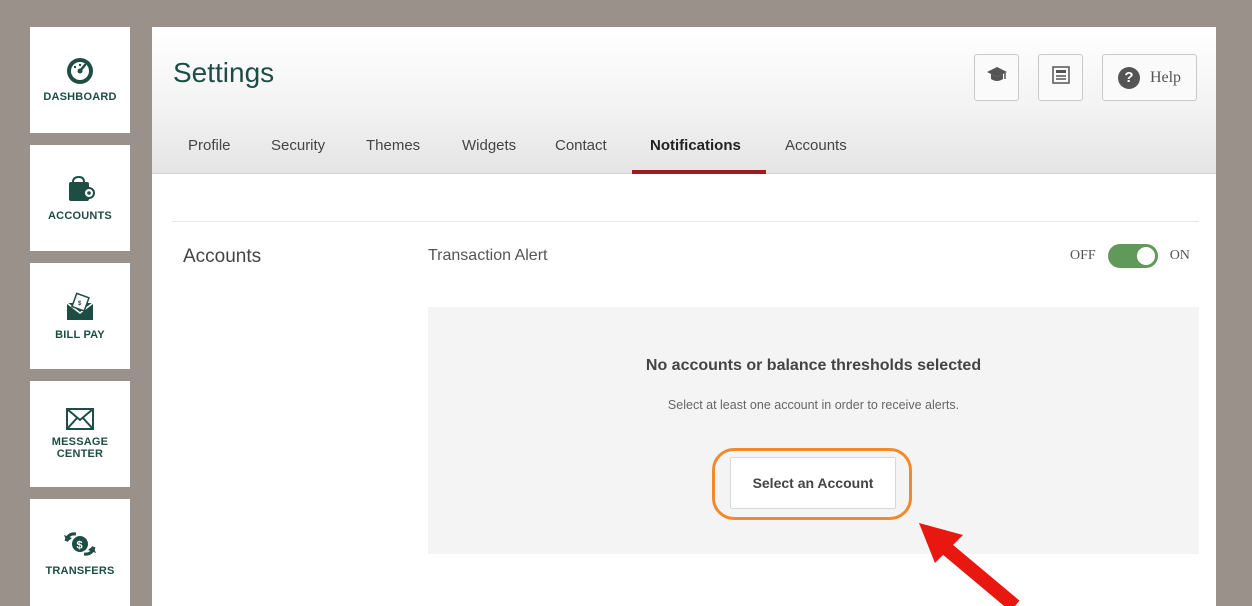 Image resolution: width=1252 pixels, height=606 pixels. What do you see at coordinates (488, 255) in the screenshot?
I see `transaction-alert-label: Transaction Alert` at bounding box center [488, 255].